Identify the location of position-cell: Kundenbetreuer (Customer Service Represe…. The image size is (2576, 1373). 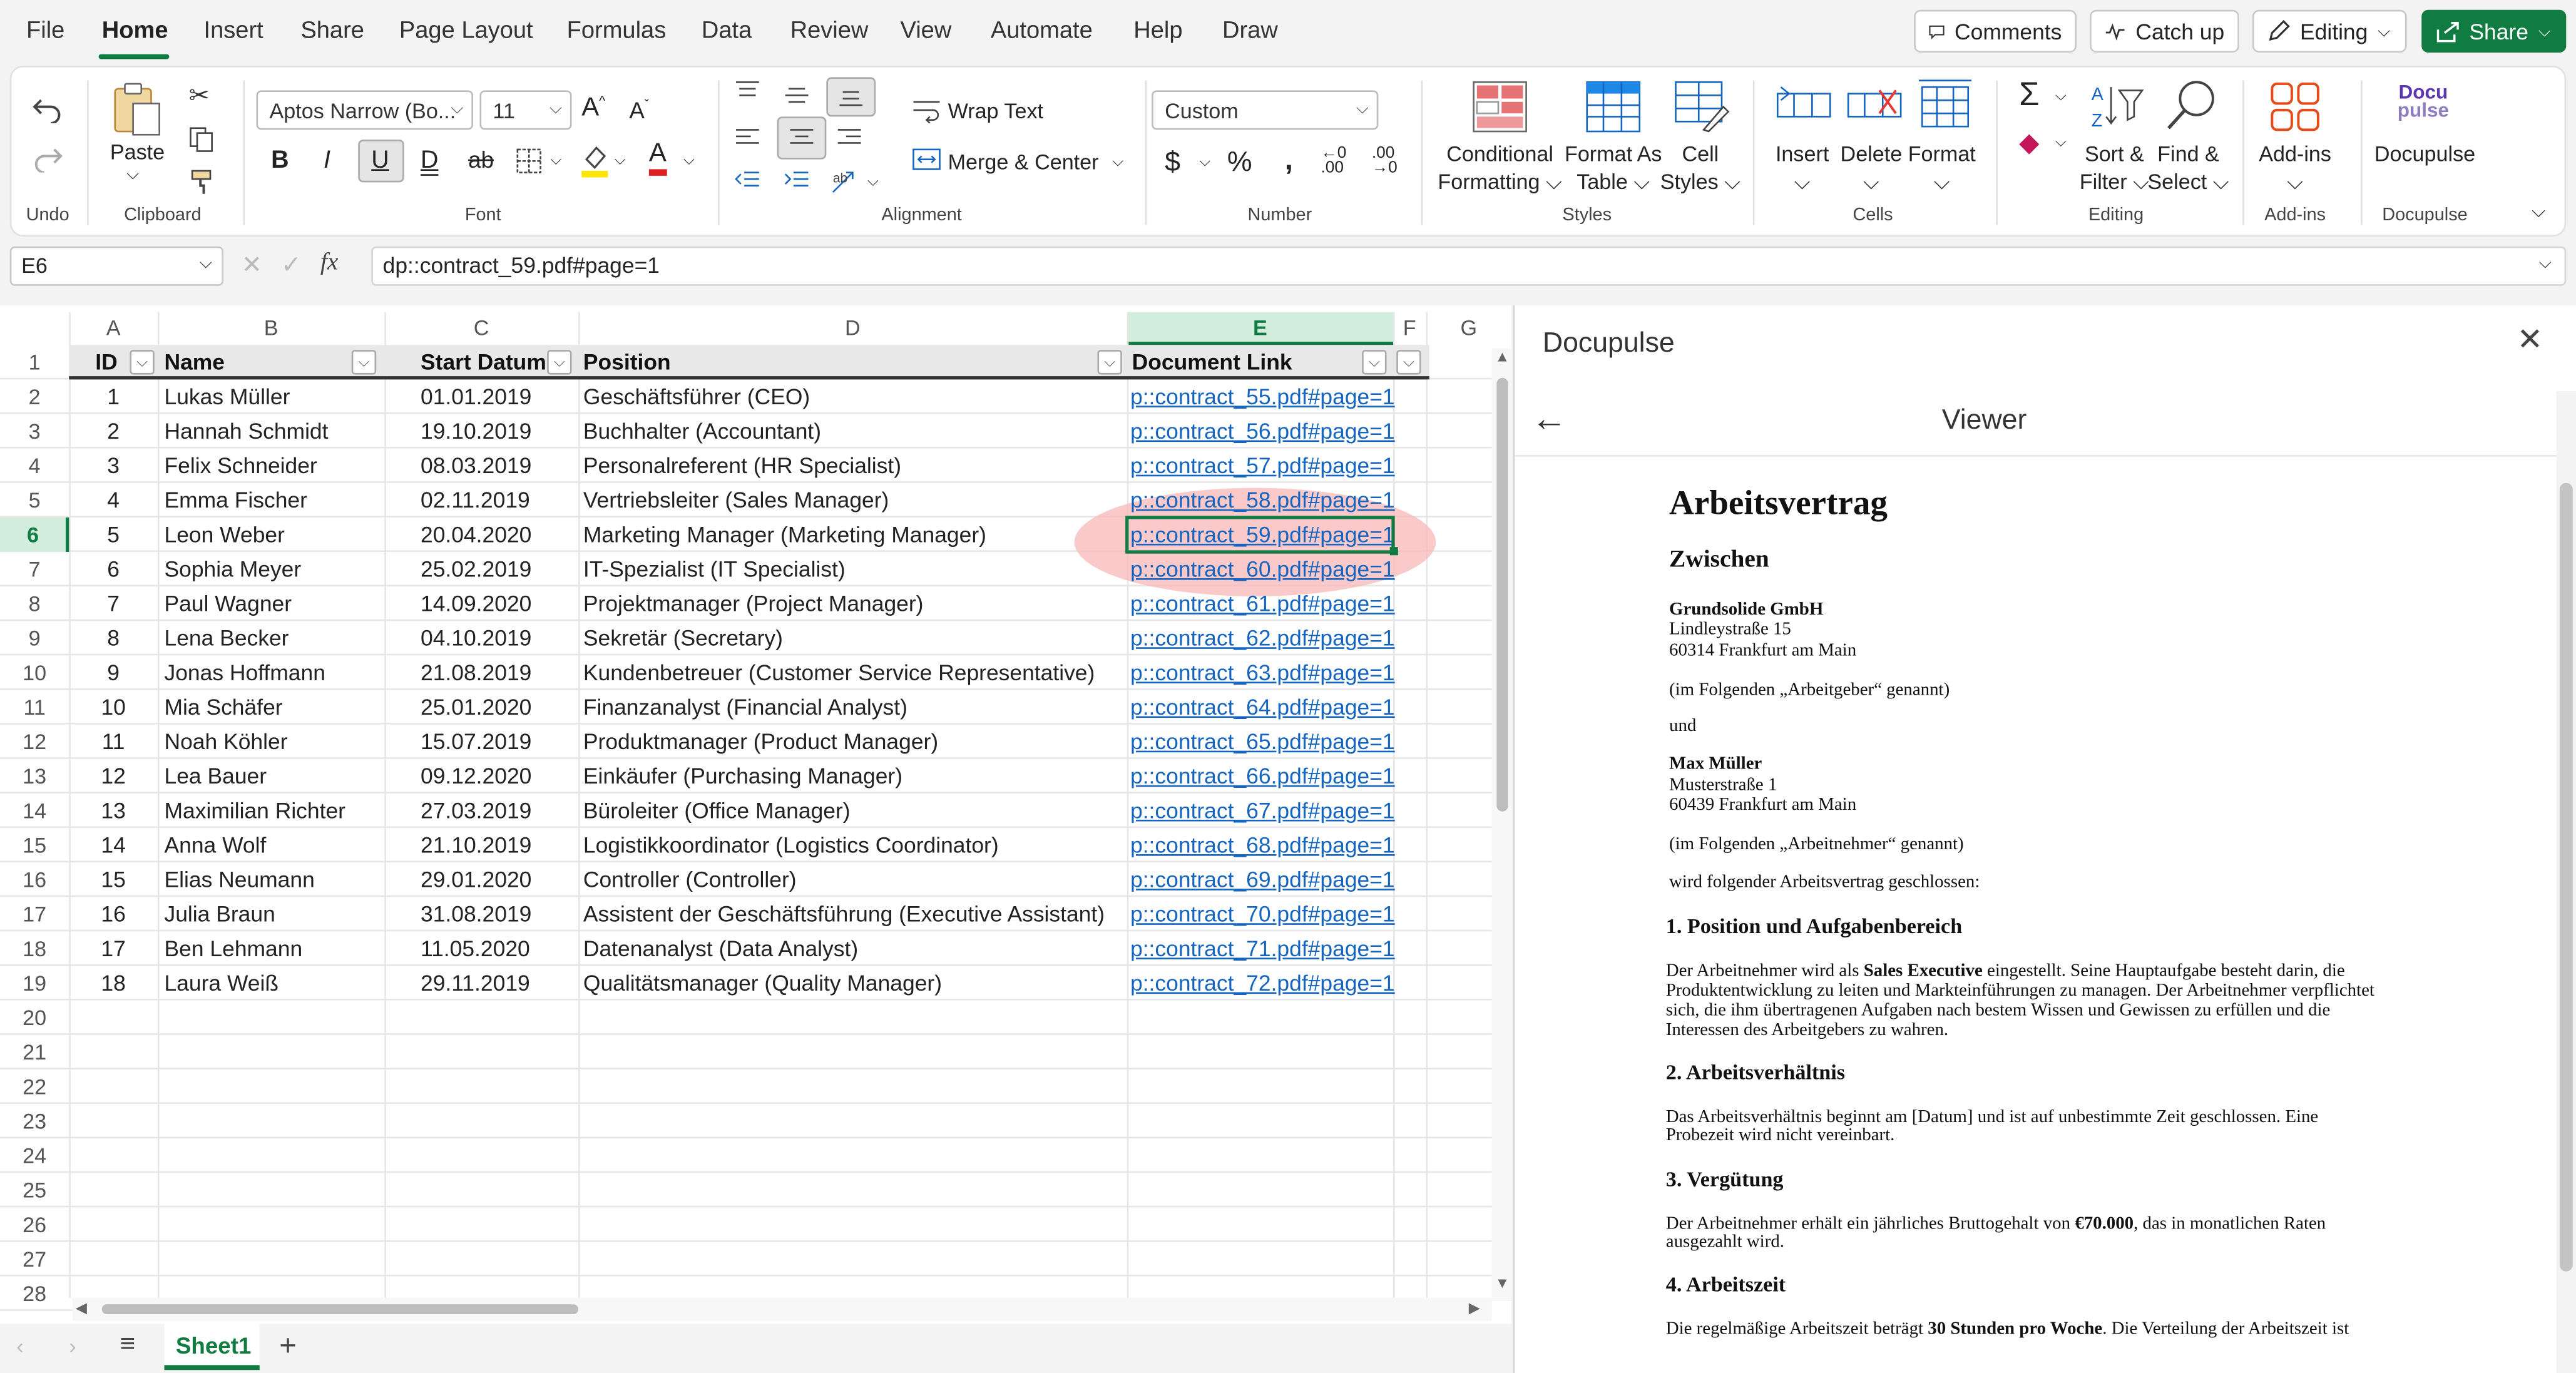
(855, 672).